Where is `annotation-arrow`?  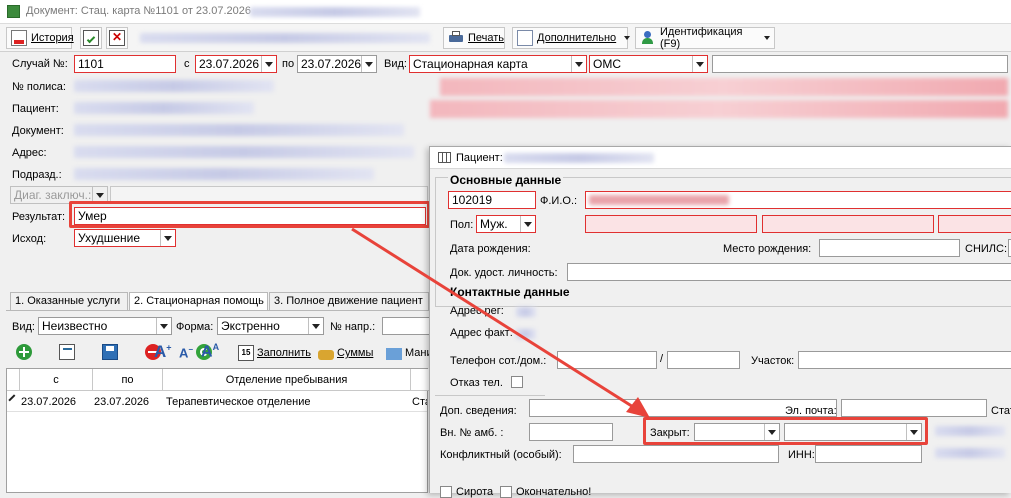 annotation-arrow is located at coordinates (500, 322).